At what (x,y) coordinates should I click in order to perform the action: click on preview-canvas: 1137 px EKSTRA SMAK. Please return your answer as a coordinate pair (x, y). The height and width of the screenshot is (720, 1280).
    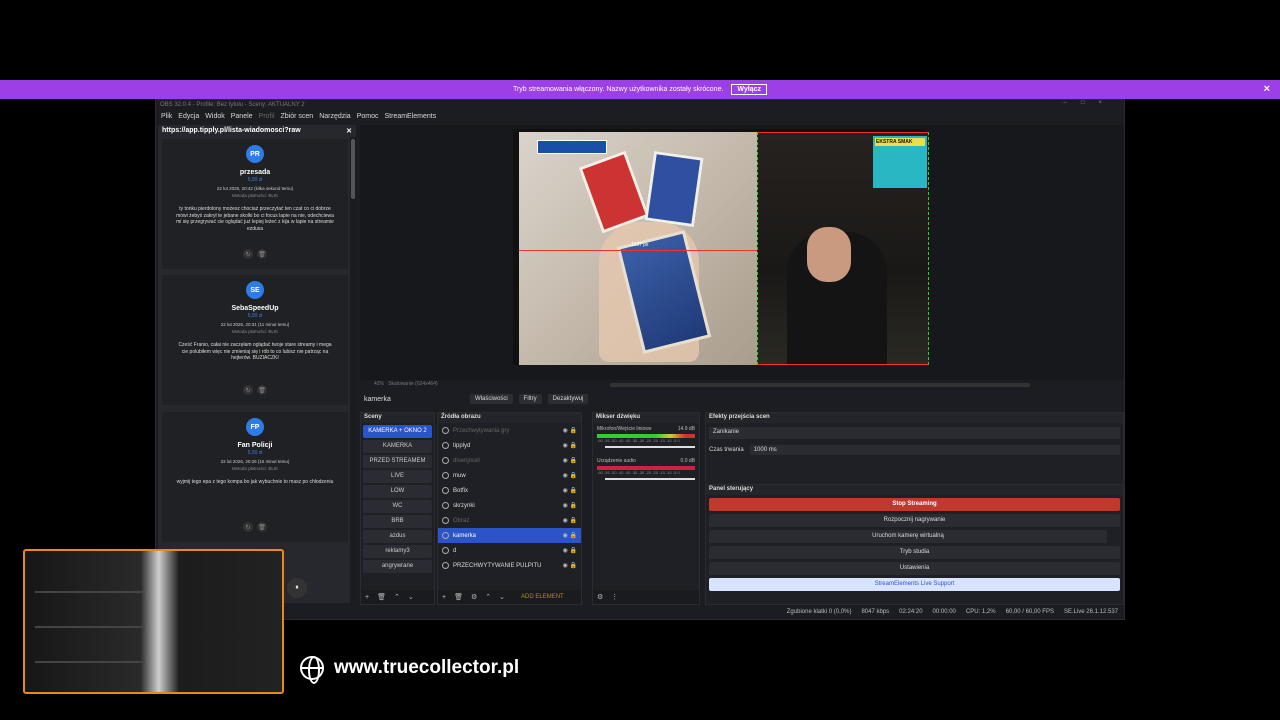
    Looking at the image, I should click on (721, 247).